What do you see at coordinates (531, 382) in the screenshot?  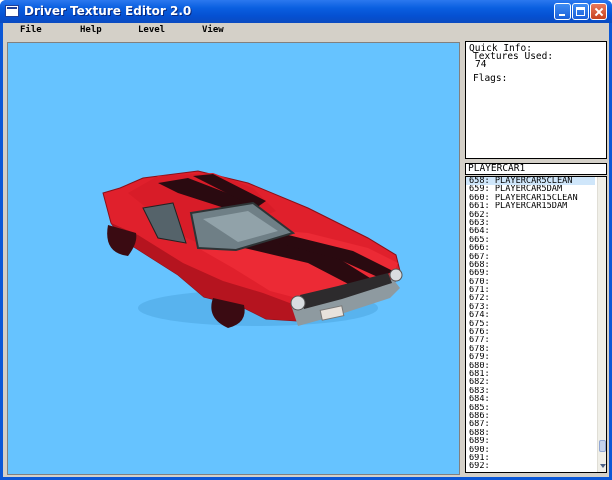 I see `texture-list-item: 682:` at bounding box center [531, 382].